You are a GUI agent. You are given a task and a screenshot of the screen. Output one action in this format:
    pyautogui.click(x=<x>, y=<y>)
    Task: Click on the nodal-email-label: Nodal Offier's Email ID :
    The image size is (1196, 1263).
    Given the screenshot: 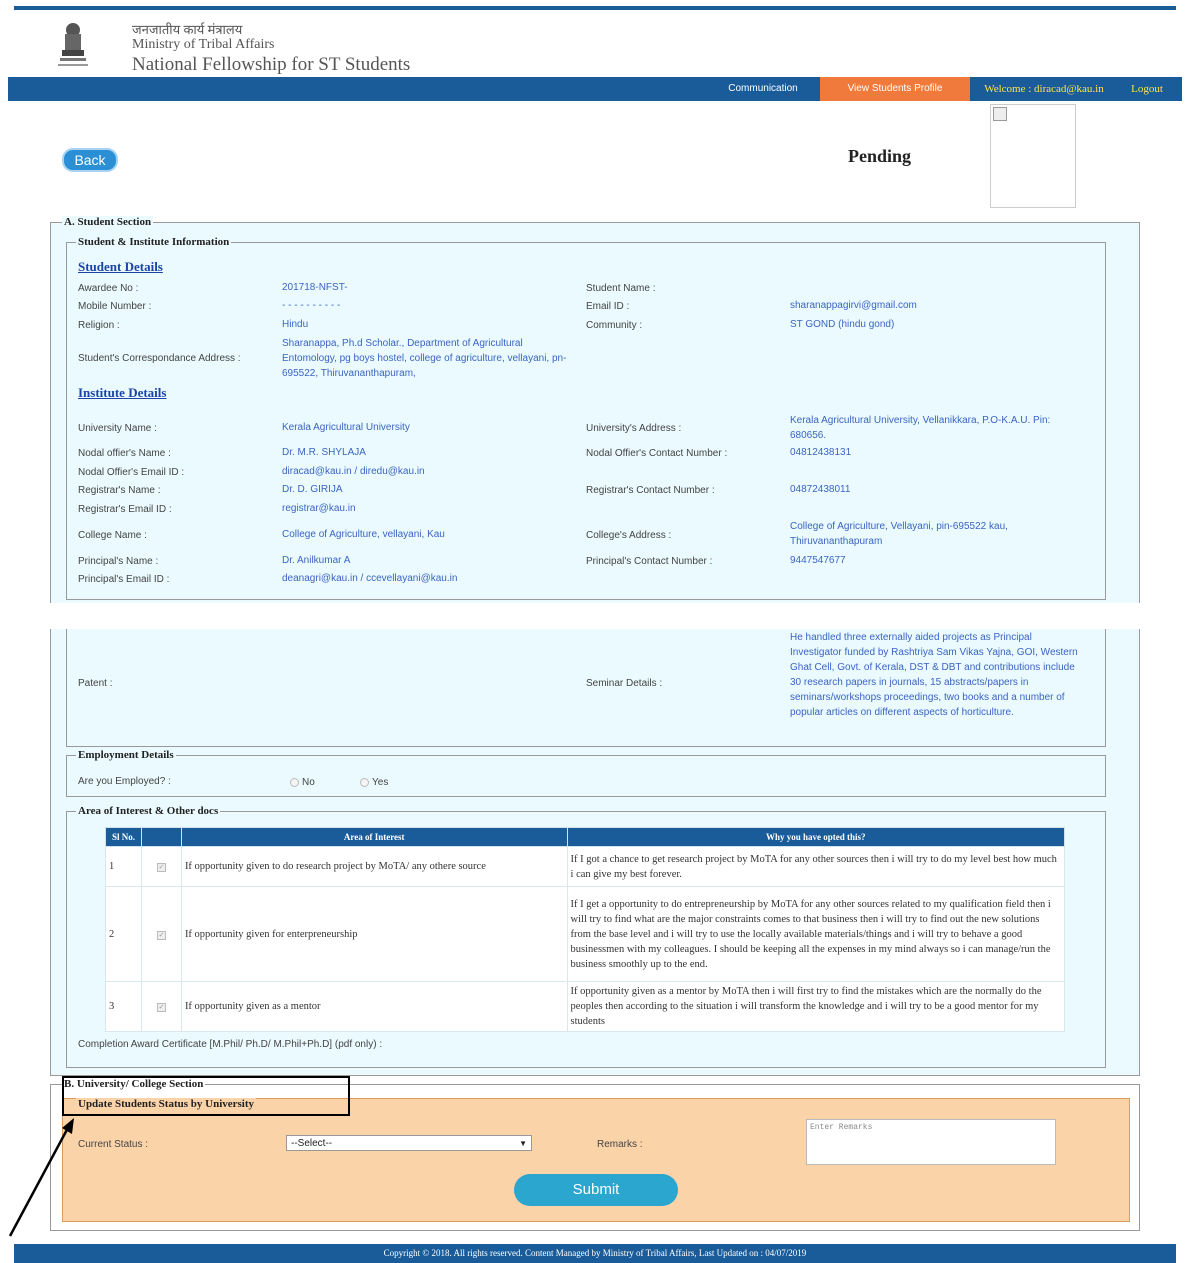 What is the action you would take?
    pyautogui.click(x=131, y=472)
    